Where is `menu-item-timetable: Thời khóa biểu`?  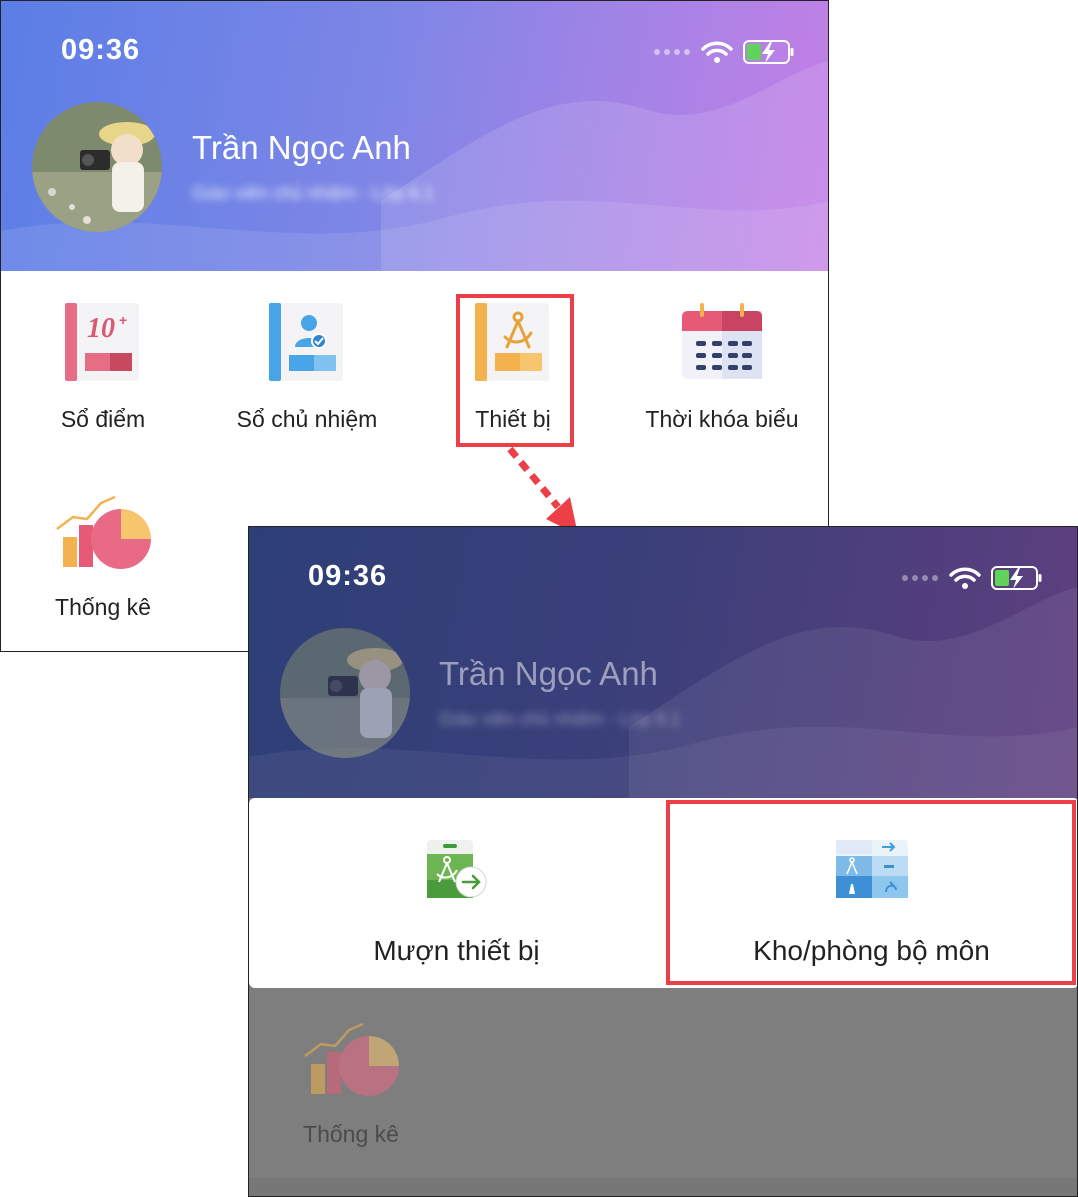
menu-item-timetable: Thời khóa biểu is located at coordinates (722, 367).